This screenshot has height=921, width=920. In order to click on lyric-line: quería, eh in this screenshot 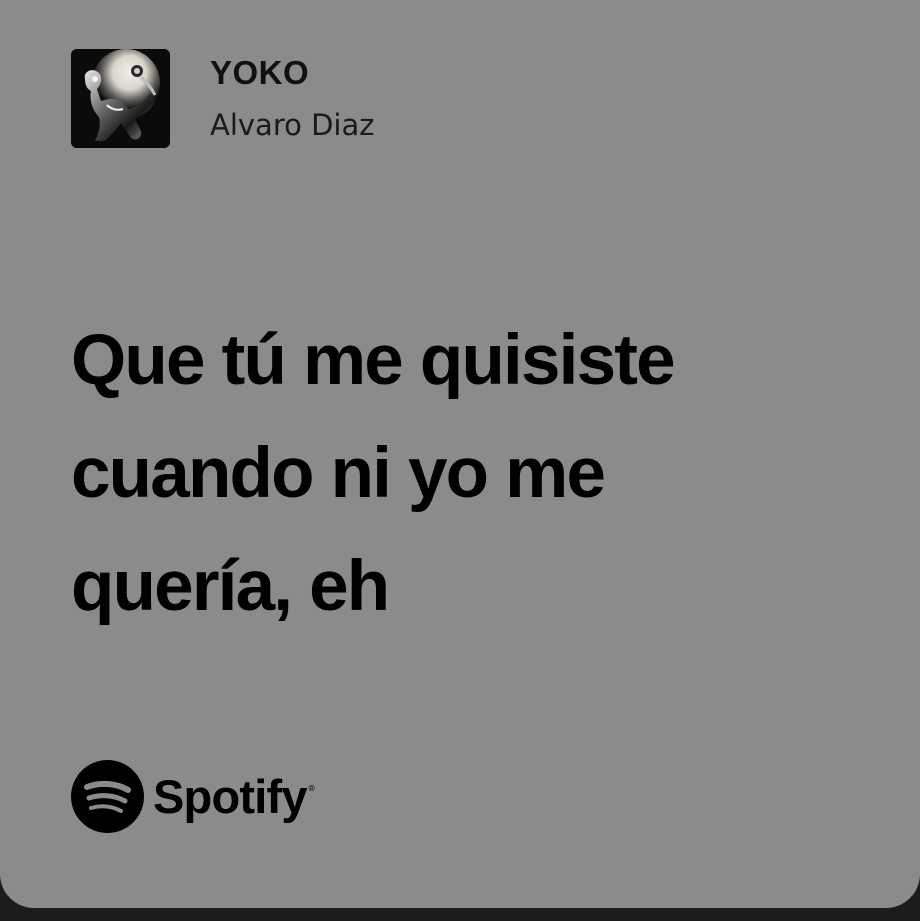, I will do `click(230, 586)`.